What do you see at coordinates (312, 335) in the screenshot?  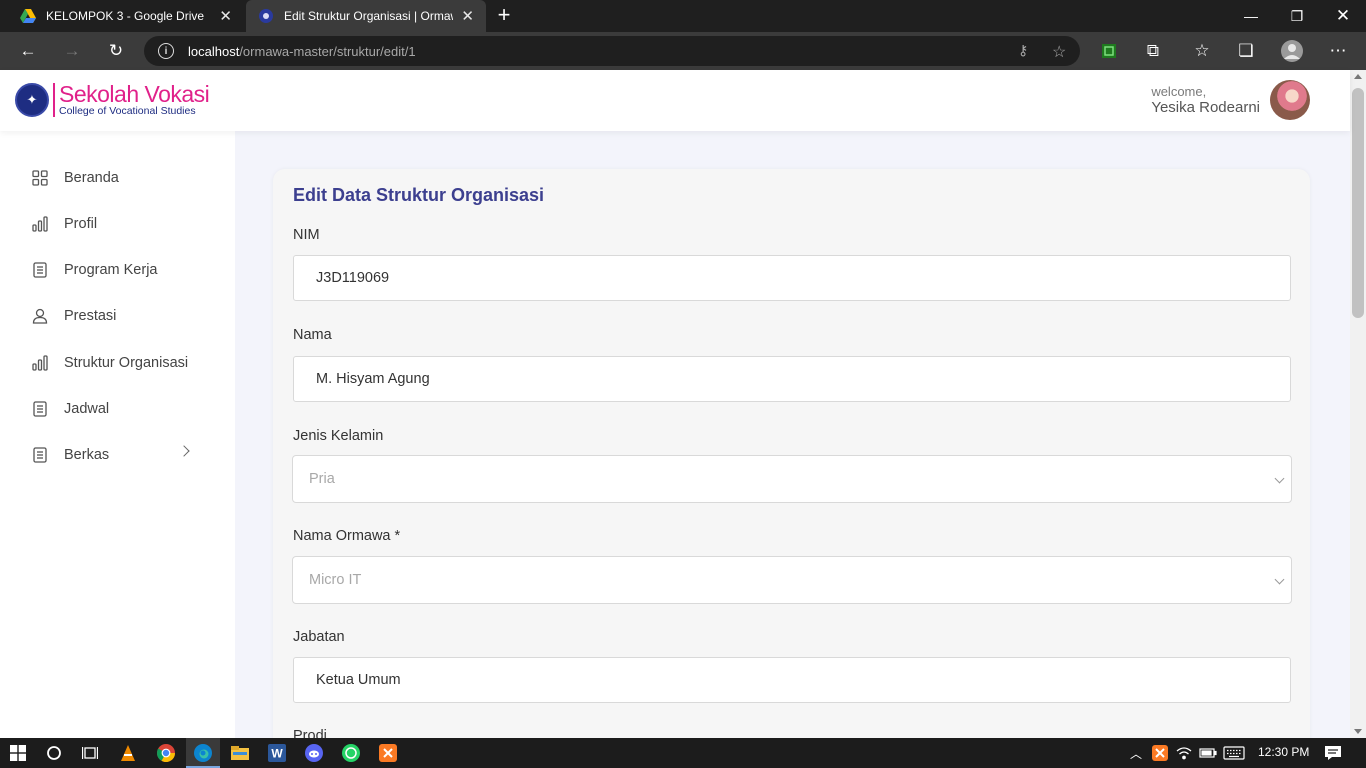 I see `nama-label: Nama` at bounding box center [312, 335].